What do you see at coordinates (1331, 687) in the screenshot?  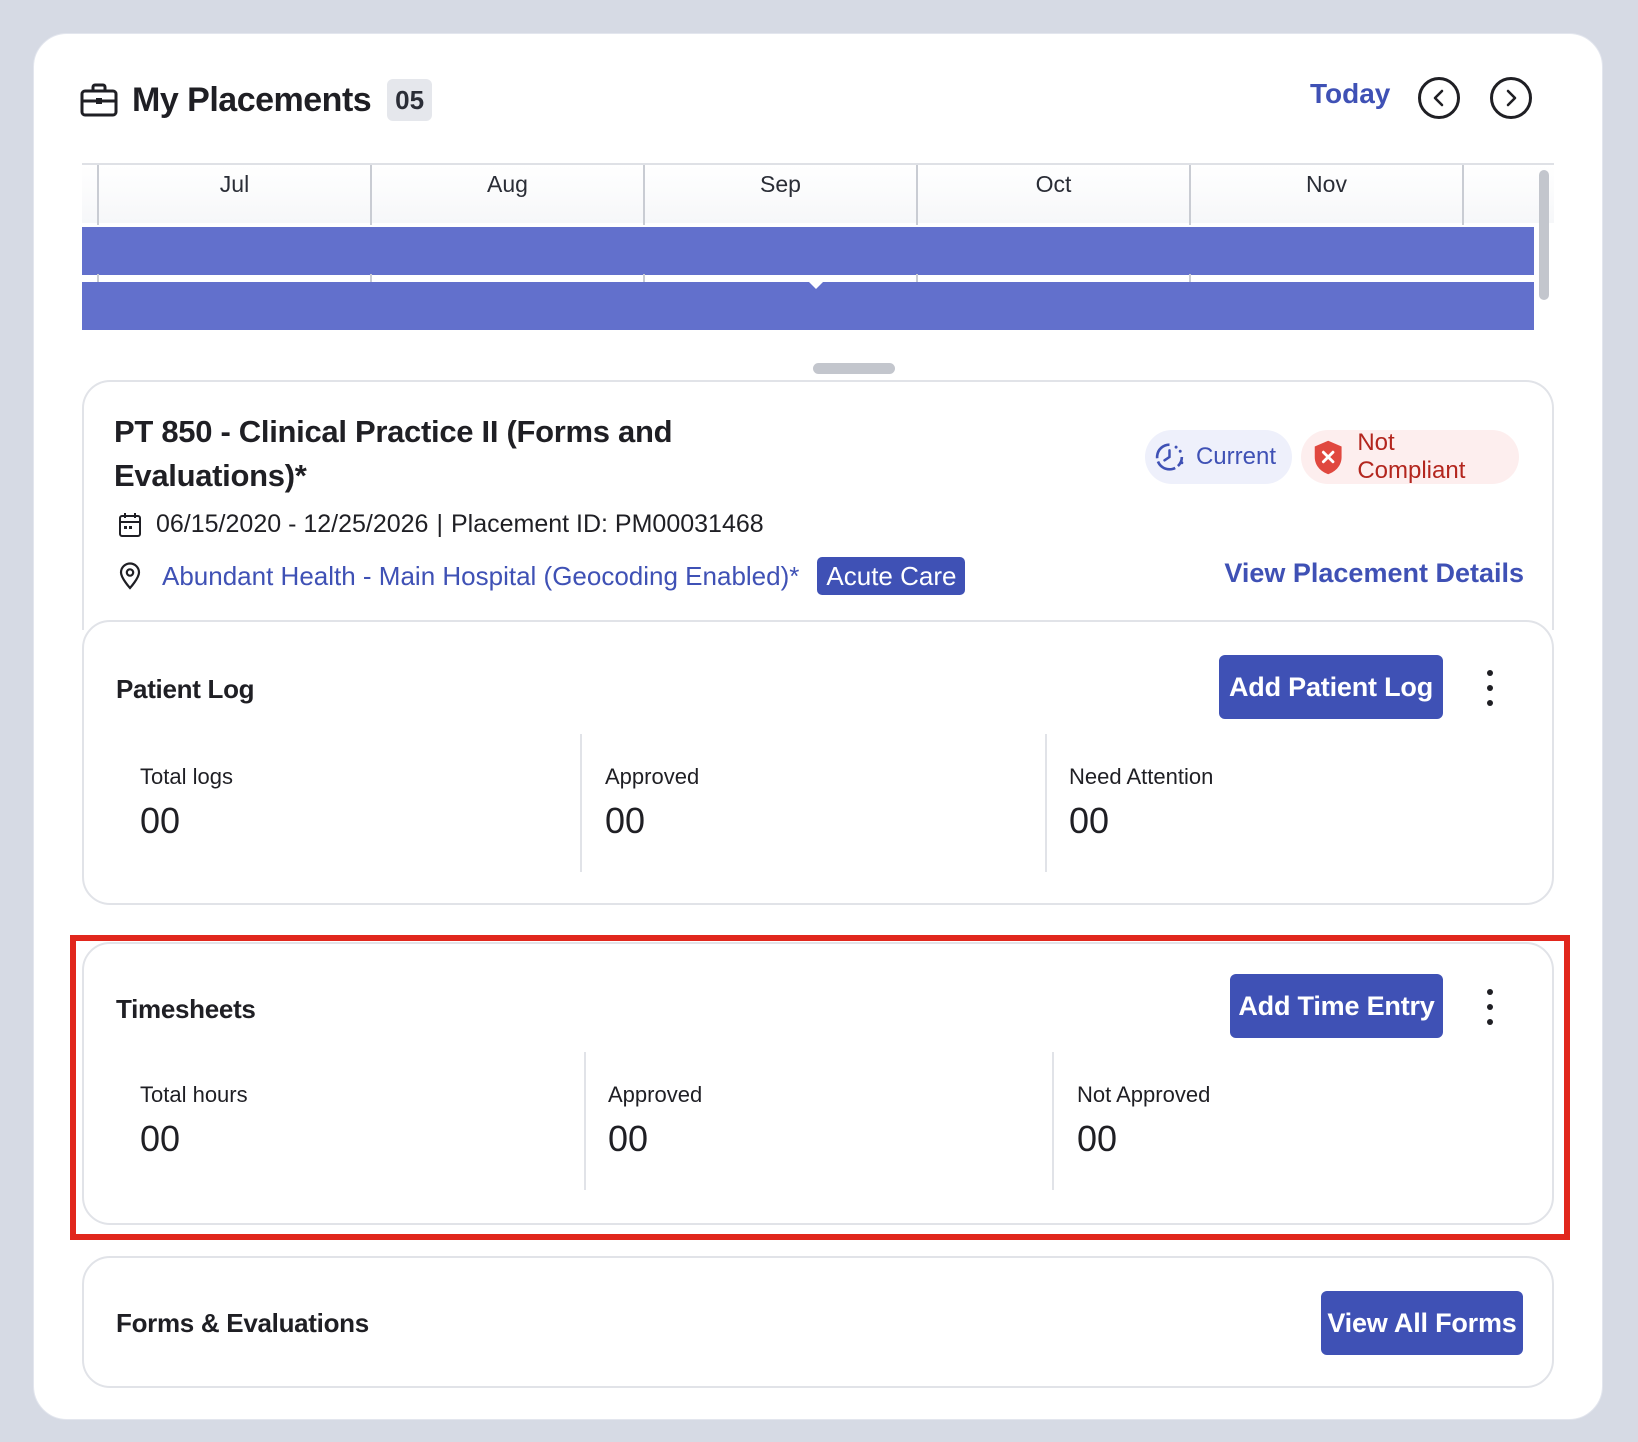 I see `add-patient-log-button: Add Patient Log` at bounding box center [1331, 687].